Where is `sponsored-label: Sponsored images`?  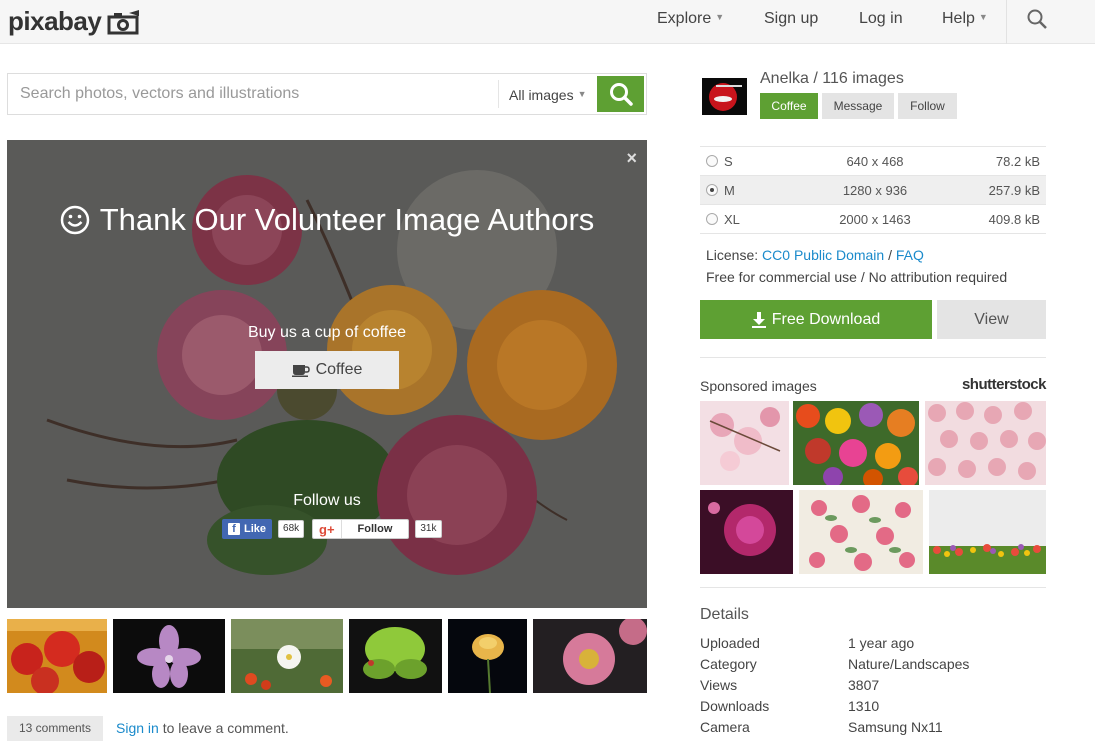 sponsored-label: Sponsored images is located at coordinates (758, 386).